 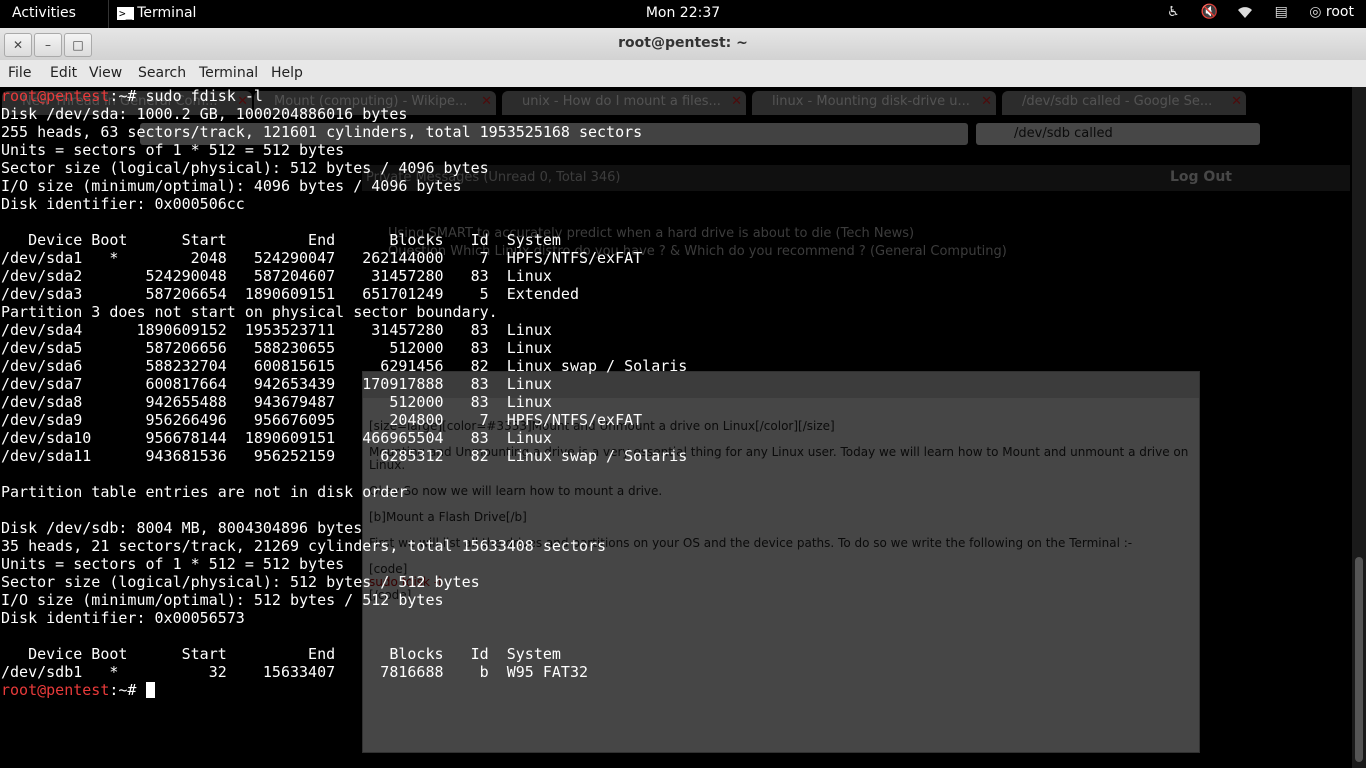 I want to click on window-title: root@pentest: ~, so click(x=683, y=43).